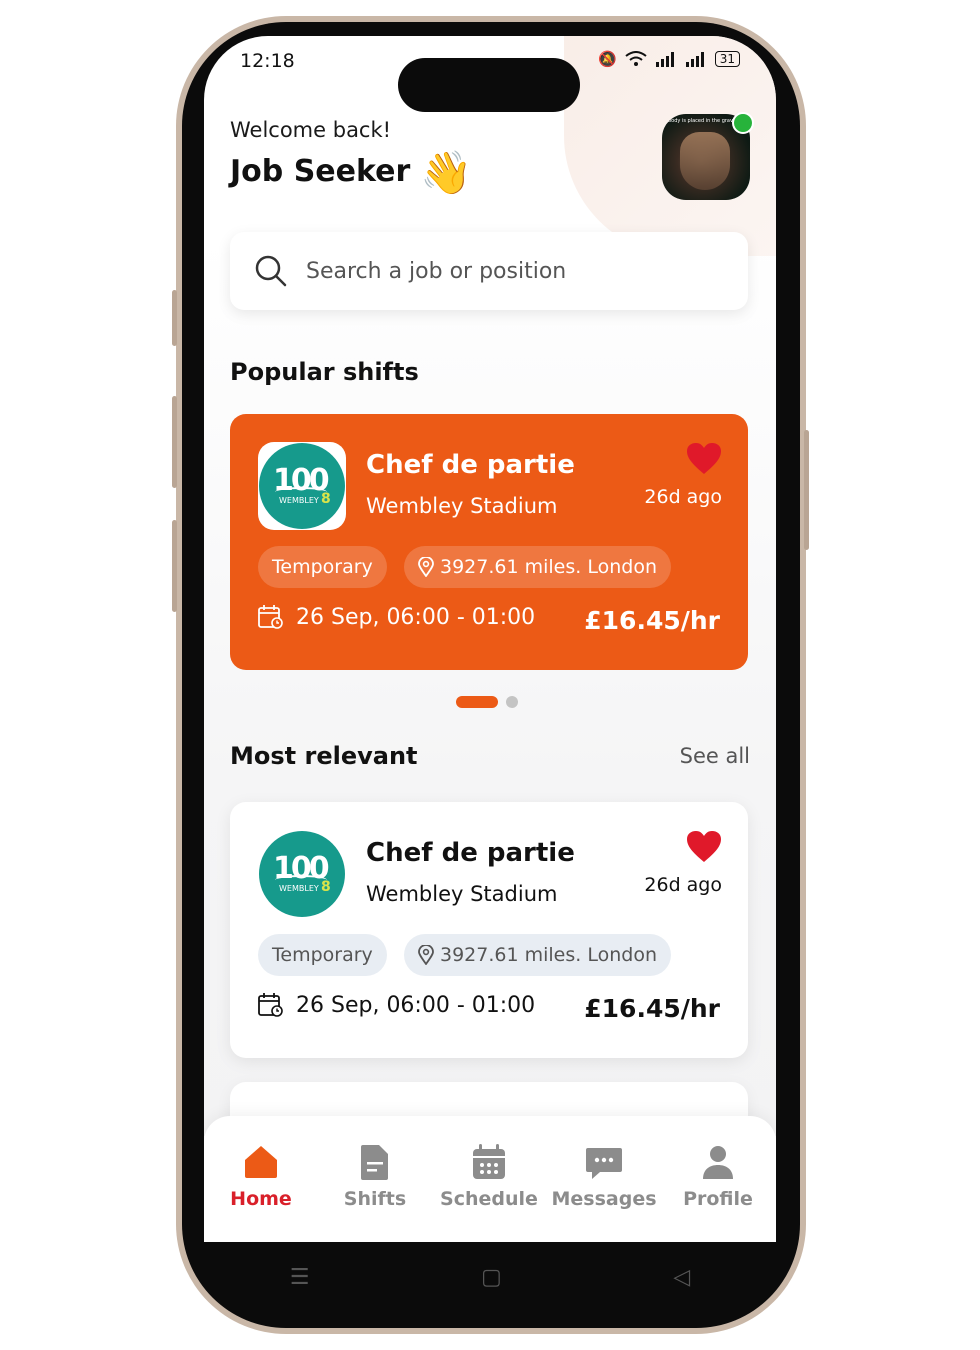 This screenshot has height=1350, width=980. What do you see at coordinates (174, 566) in the screenshot?
I see `side-button-left` at bounding box center [174, 566].